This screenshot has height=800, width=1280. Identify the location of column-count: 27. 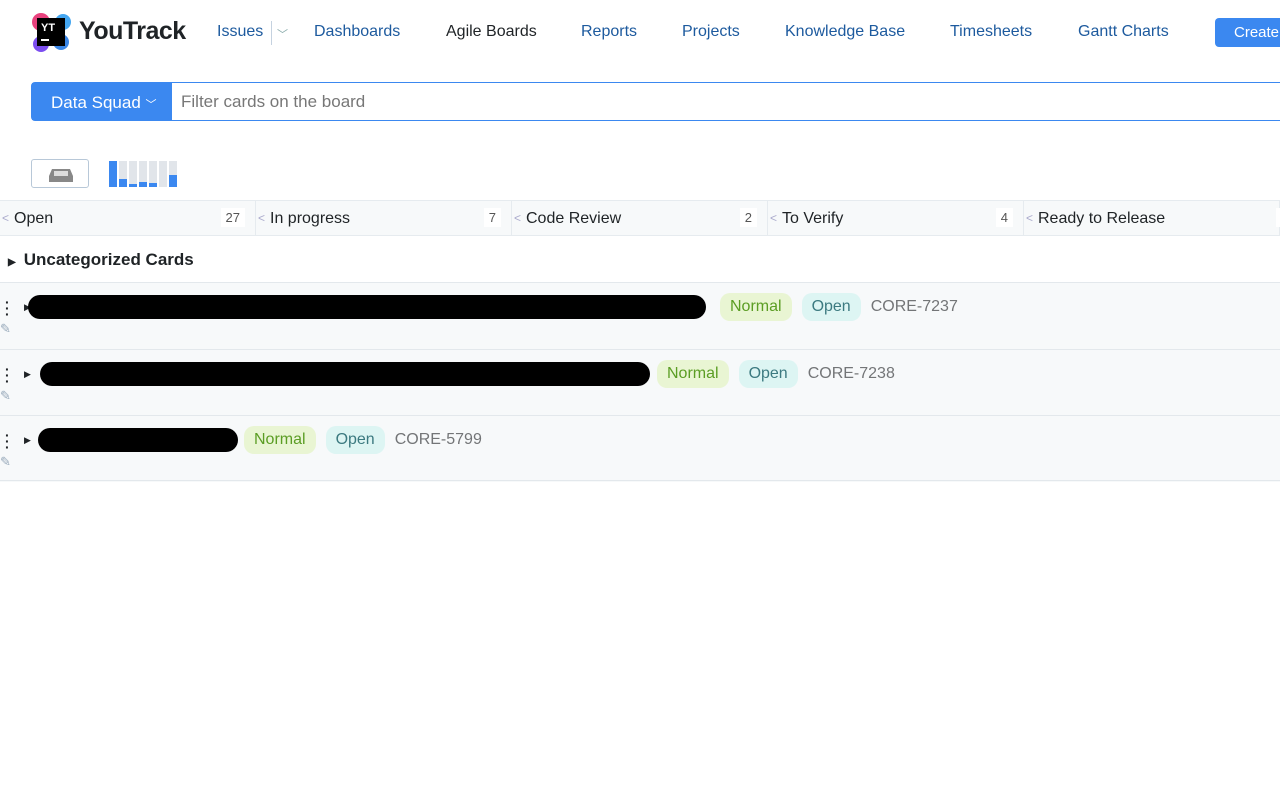
(232, 217).